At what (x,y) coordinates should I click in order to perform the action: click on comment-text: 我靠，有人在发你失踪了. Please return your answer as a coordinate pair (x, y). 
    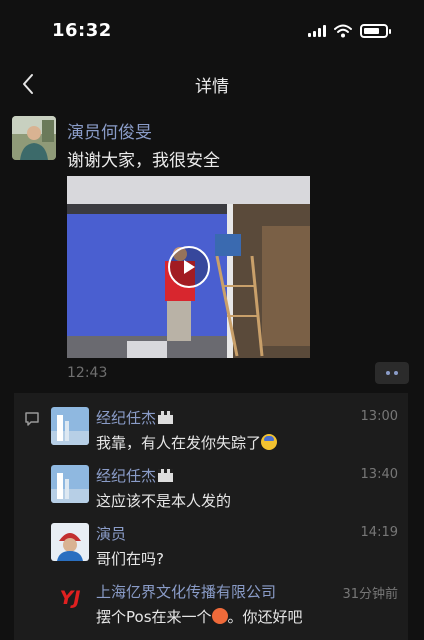
    Looking at the image, I should click on (187, 442).